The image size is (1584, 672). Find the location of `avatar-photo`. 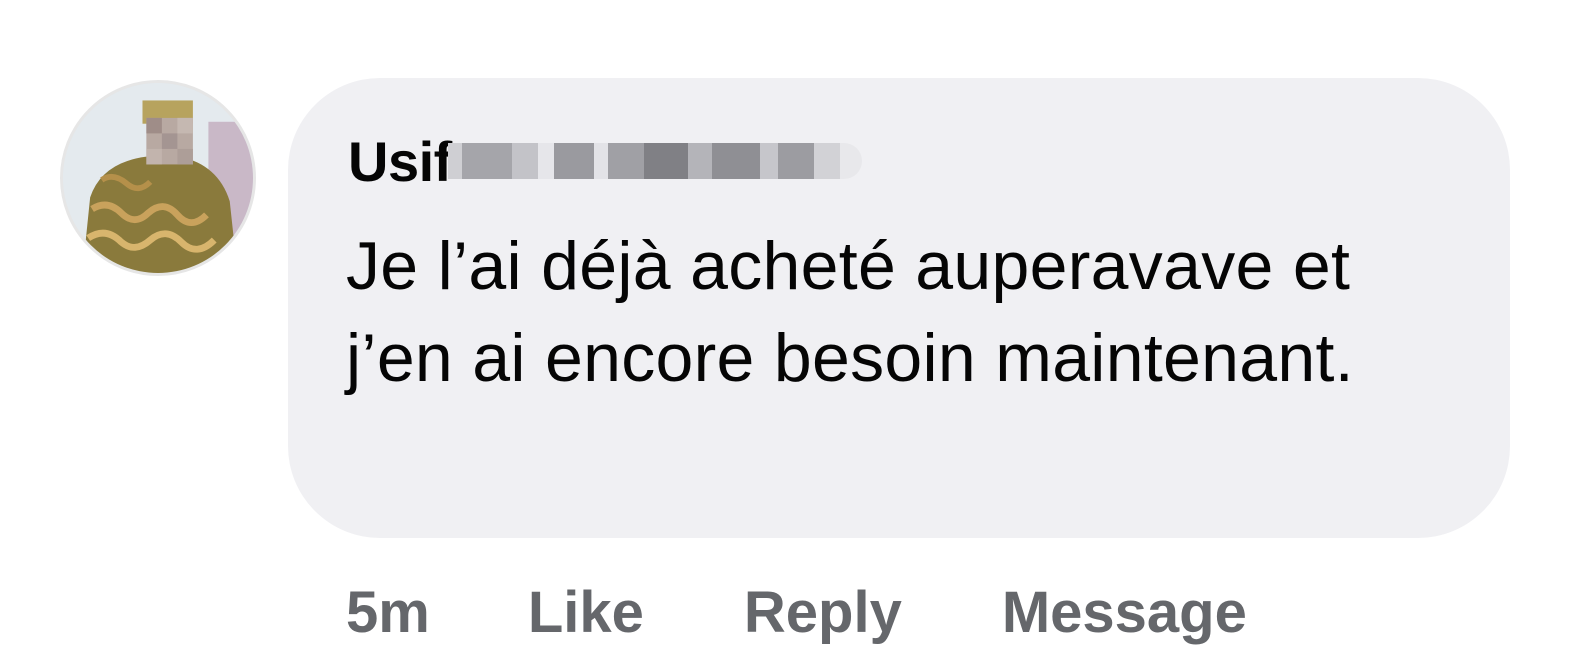

avatar-photo is located at coordinates (158, 178).